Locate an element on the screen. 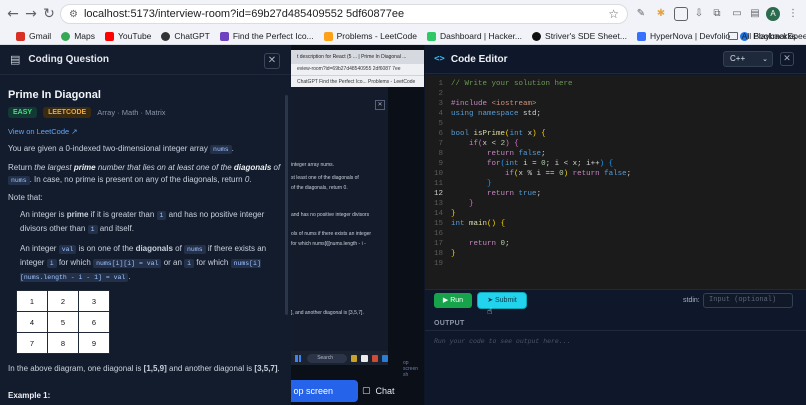  view-on-leetcode-link: View on LeetCode ↗ is located at coordinates (145, 131).